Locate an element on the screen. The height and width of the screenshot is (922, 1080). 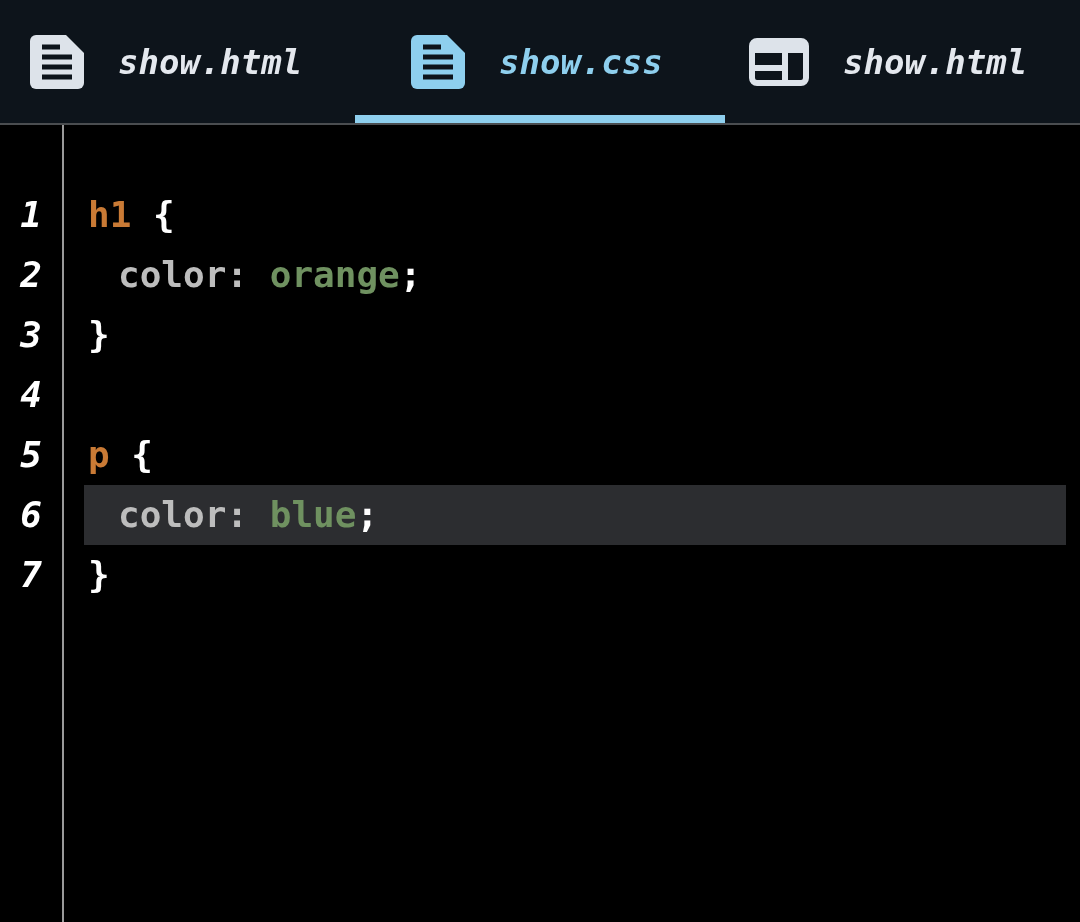
file-tab: show.css is located at coordinates (540, 61).